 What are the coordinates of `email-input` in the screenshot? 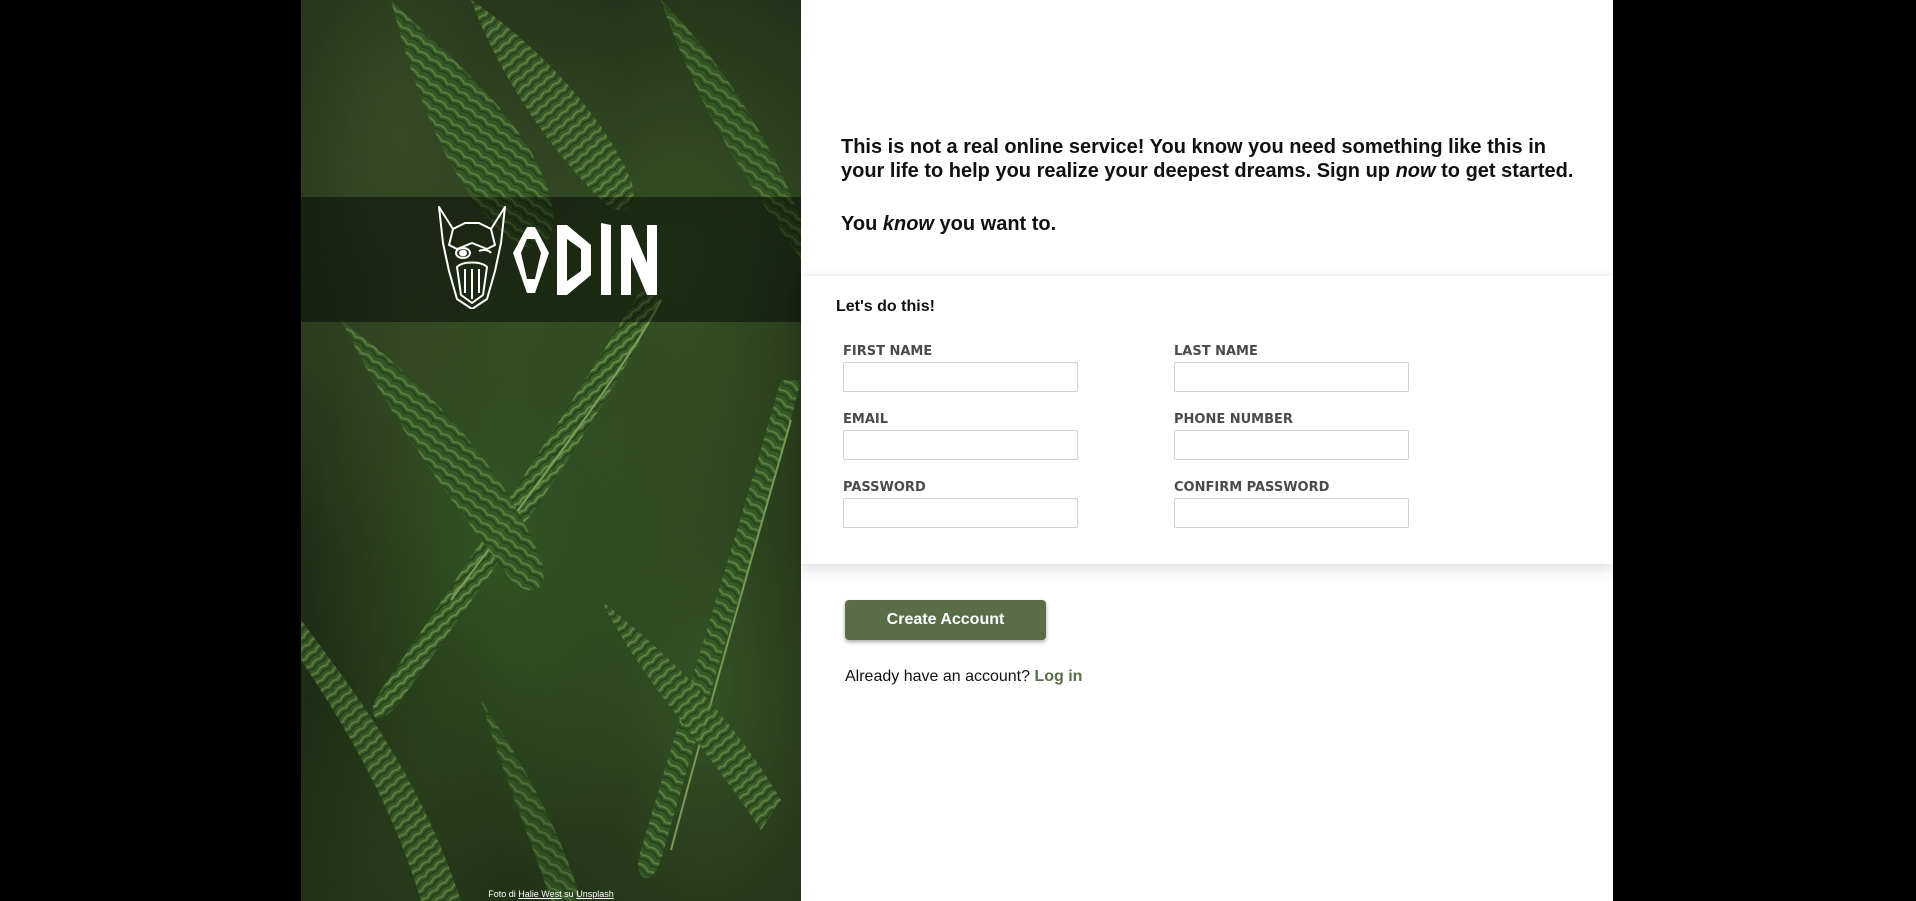 It's located at (960, 445).